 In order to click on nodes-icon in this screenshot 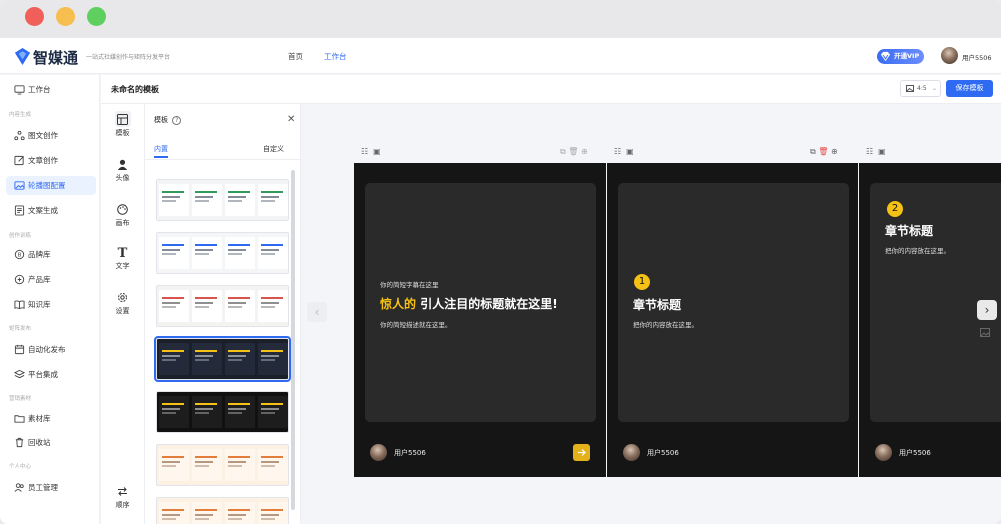, I will do `click(19, 135)`.